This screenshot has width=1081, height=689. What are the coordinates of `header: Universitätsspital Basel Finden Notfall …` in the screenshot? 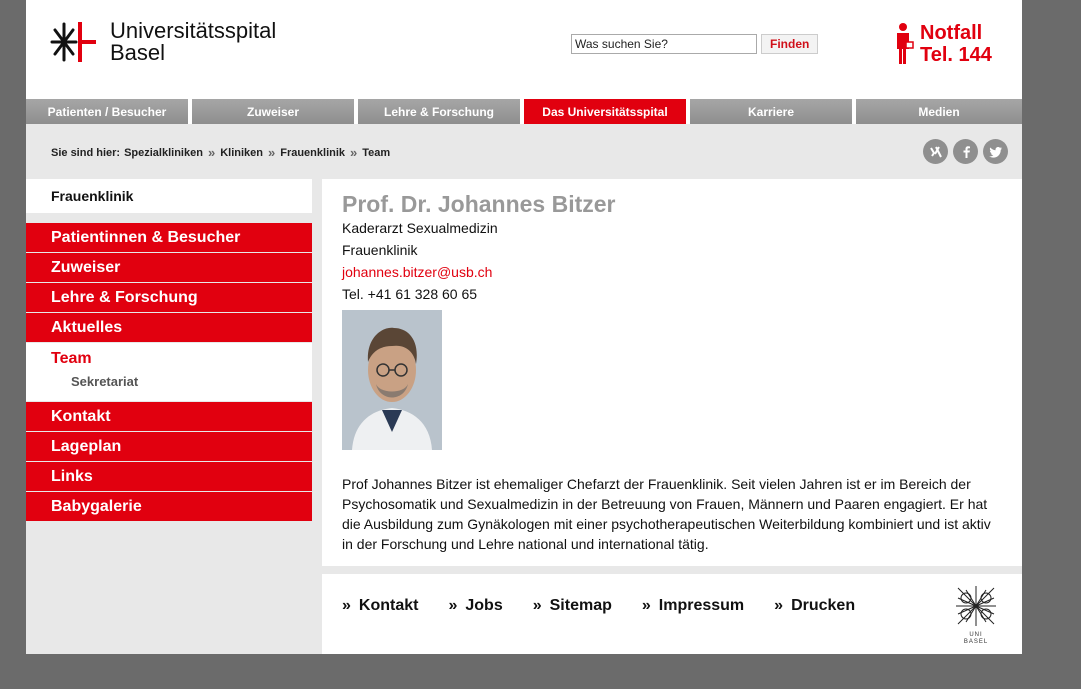 It's located at (524, 49).